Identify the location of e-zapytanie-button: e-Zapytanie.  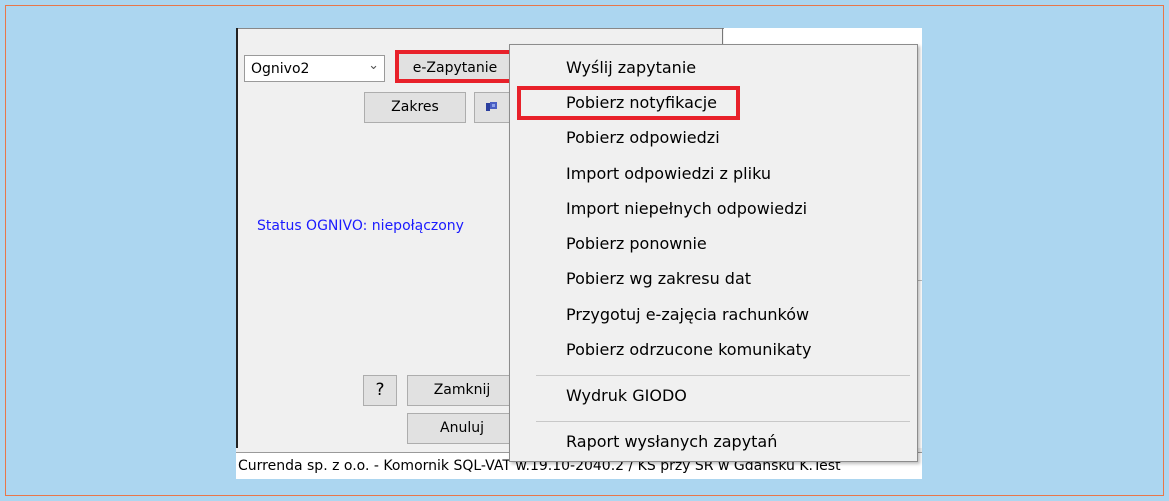
(455, 66).